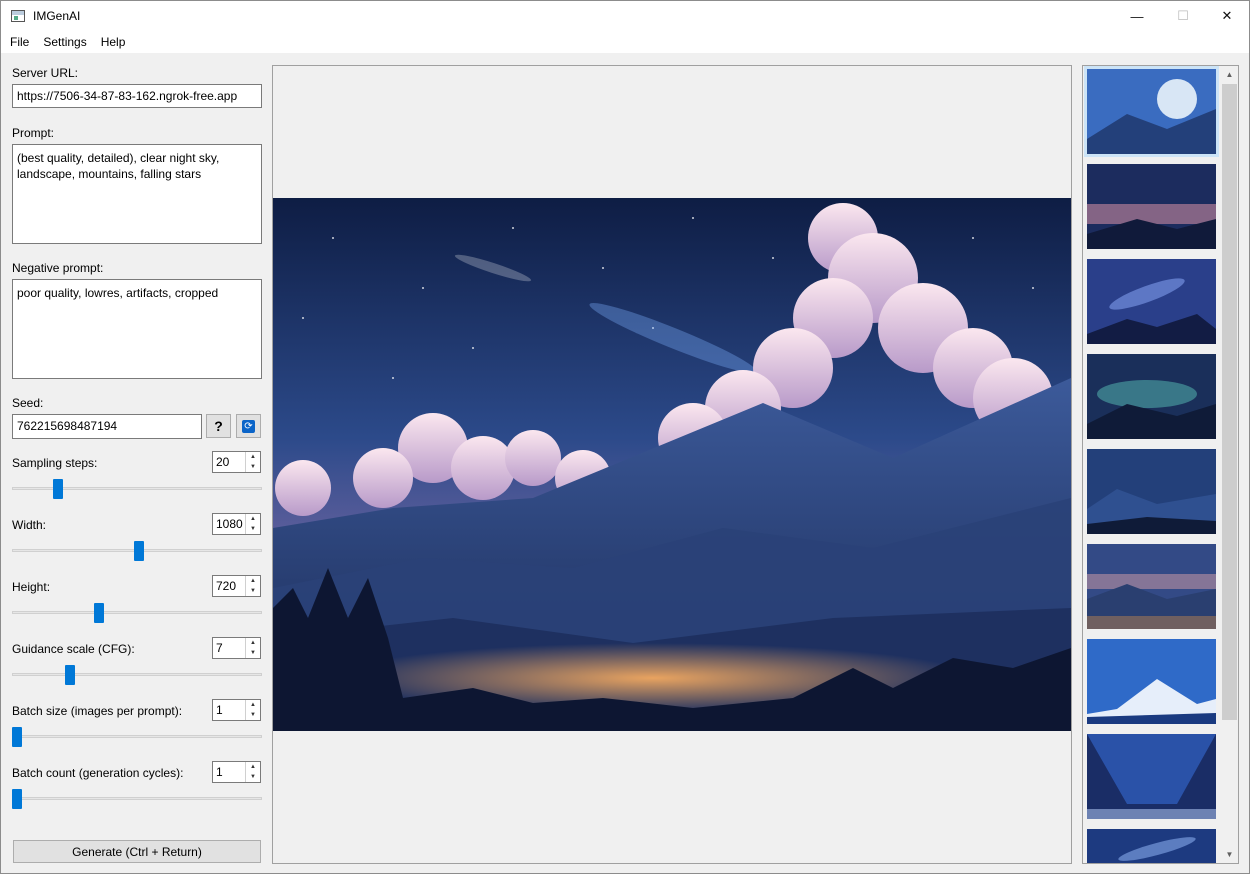  Describe the element at coordinates (137, 96) in the screenshot. I see `server-url-input: https://7506-34-87-83-162.ngrok-free.app` at that location.